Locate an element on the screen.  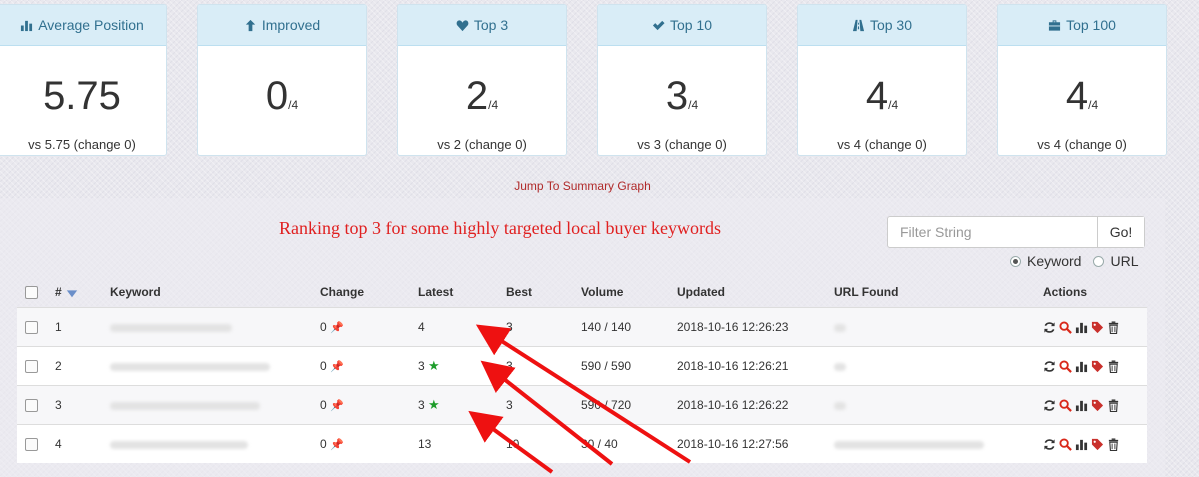
pin-icon: 📌 is located at coordinates (337, 367).